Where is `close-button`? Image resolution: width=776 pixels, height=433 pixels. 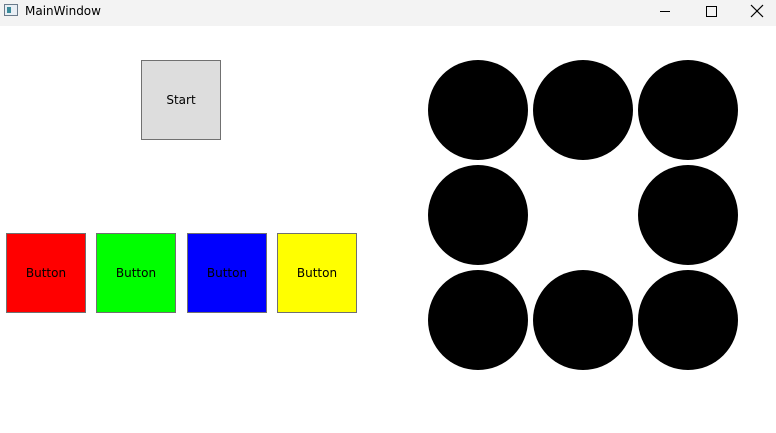 close-button is located at coordinates (755, 11).